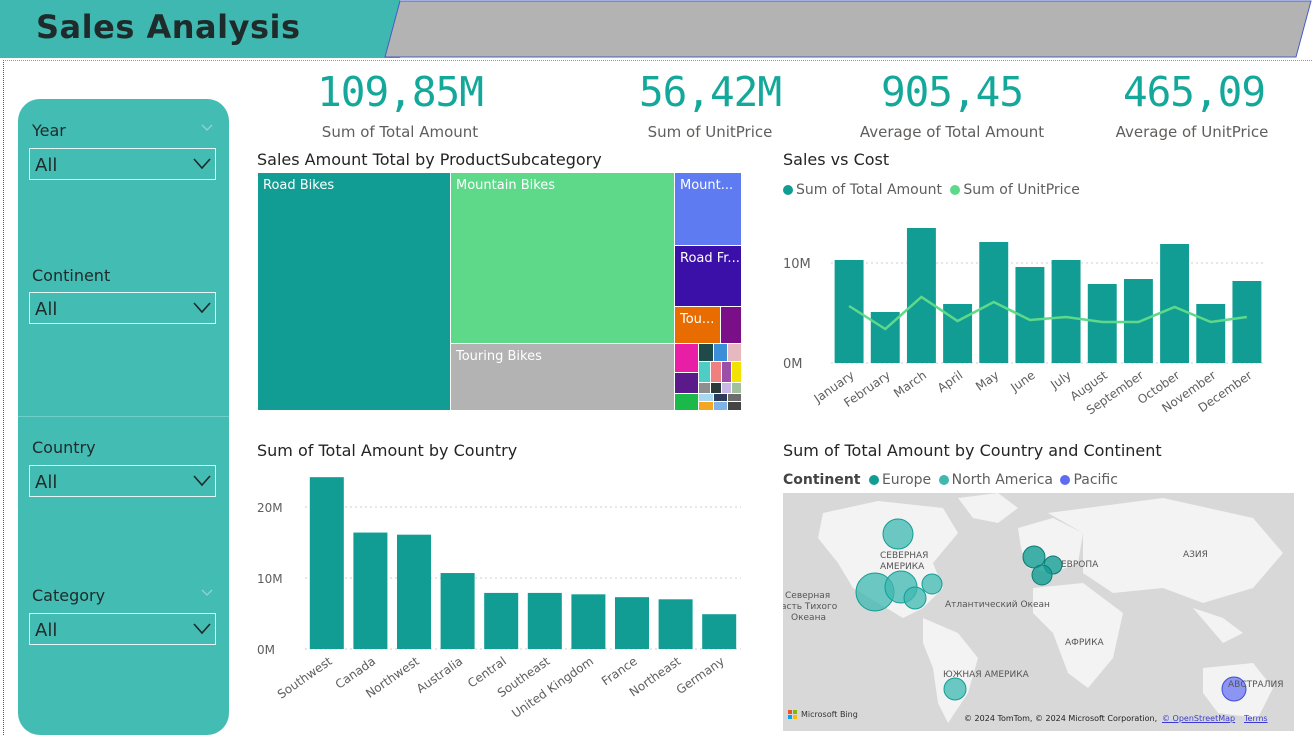  Describe the element at coordinates (440, 675) in the screenshot. I see `x-tick-label: Australia` at that location.